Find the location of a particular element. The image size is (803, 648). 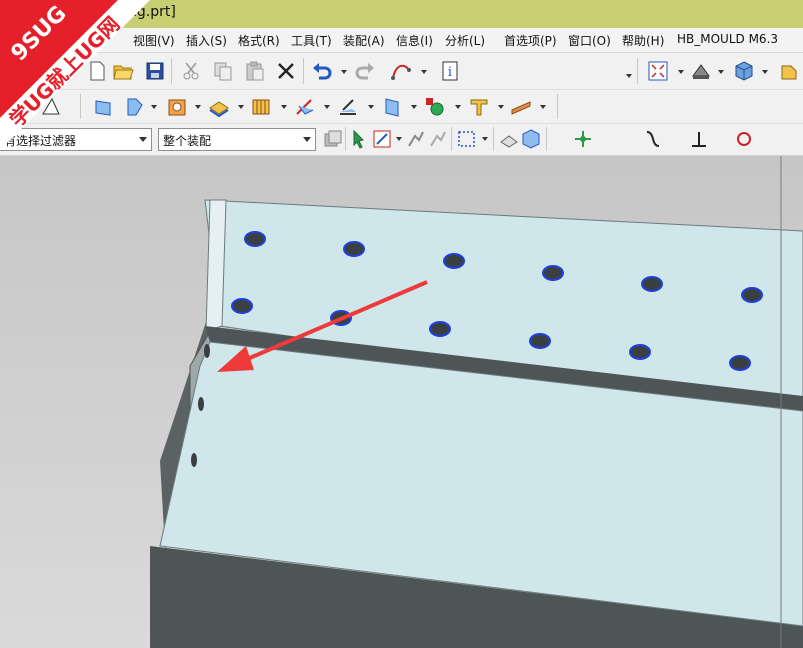

fit-view-icon is located at coordinates (658, 71).